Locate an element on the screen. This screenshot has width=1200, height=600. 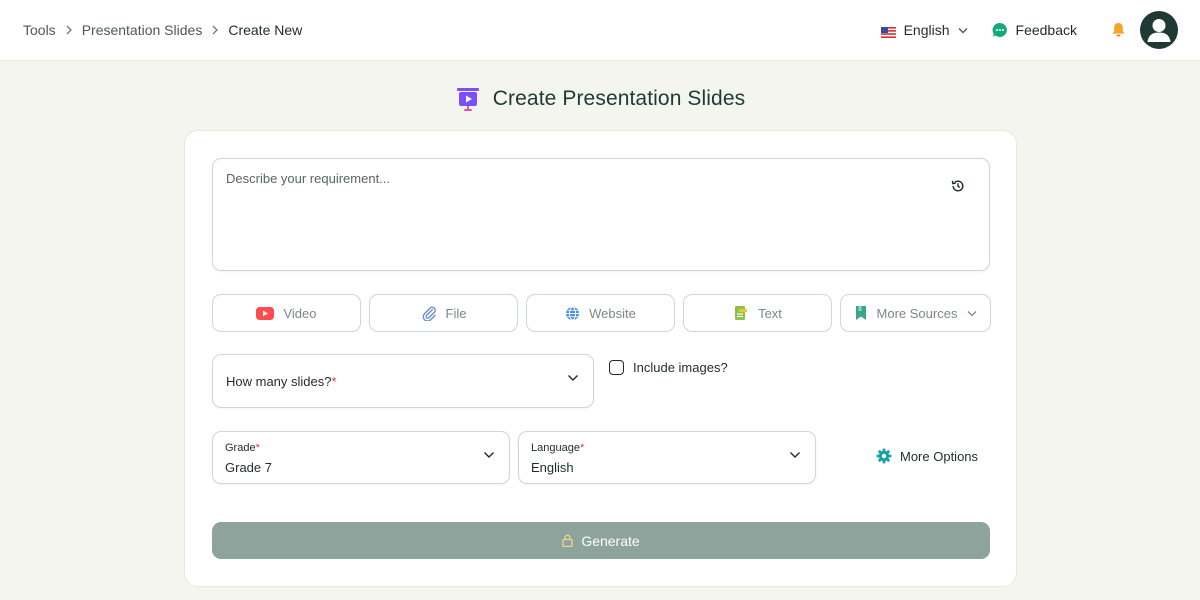
paperclip-icon is located at coordinates (429, 313).